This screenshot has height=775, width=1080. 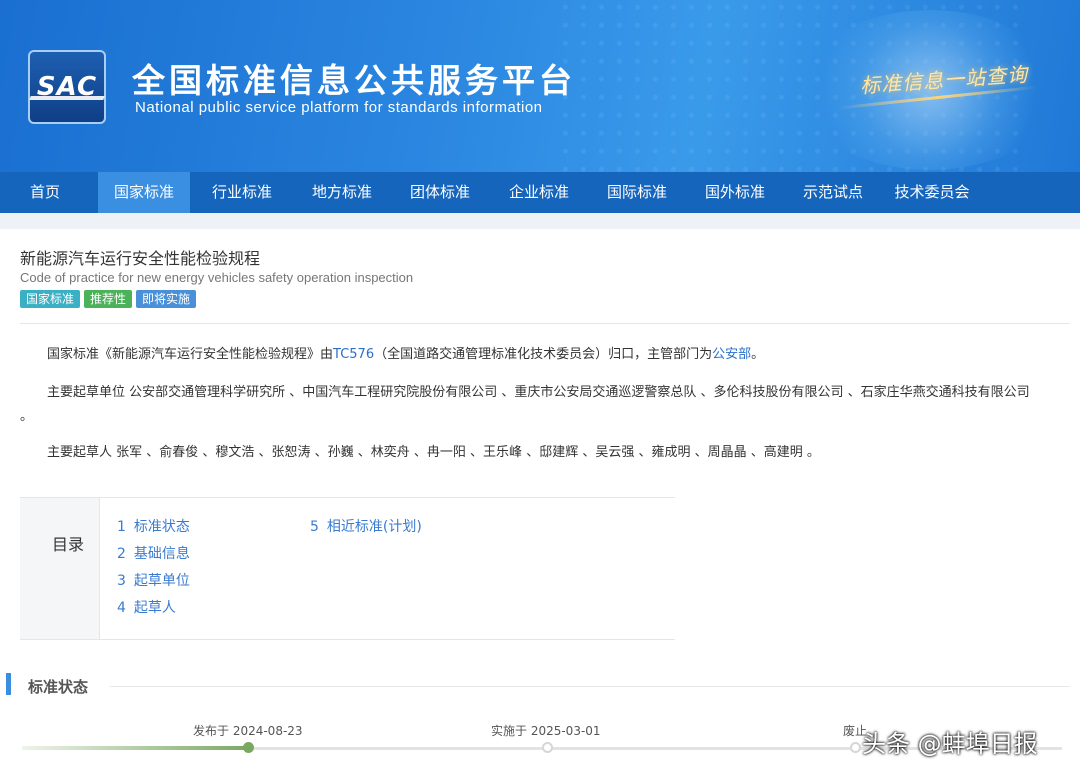 What do you see at coordinates (540, 221) in the screenshot?
I see `content-gap` at bounding box center [540, 221].